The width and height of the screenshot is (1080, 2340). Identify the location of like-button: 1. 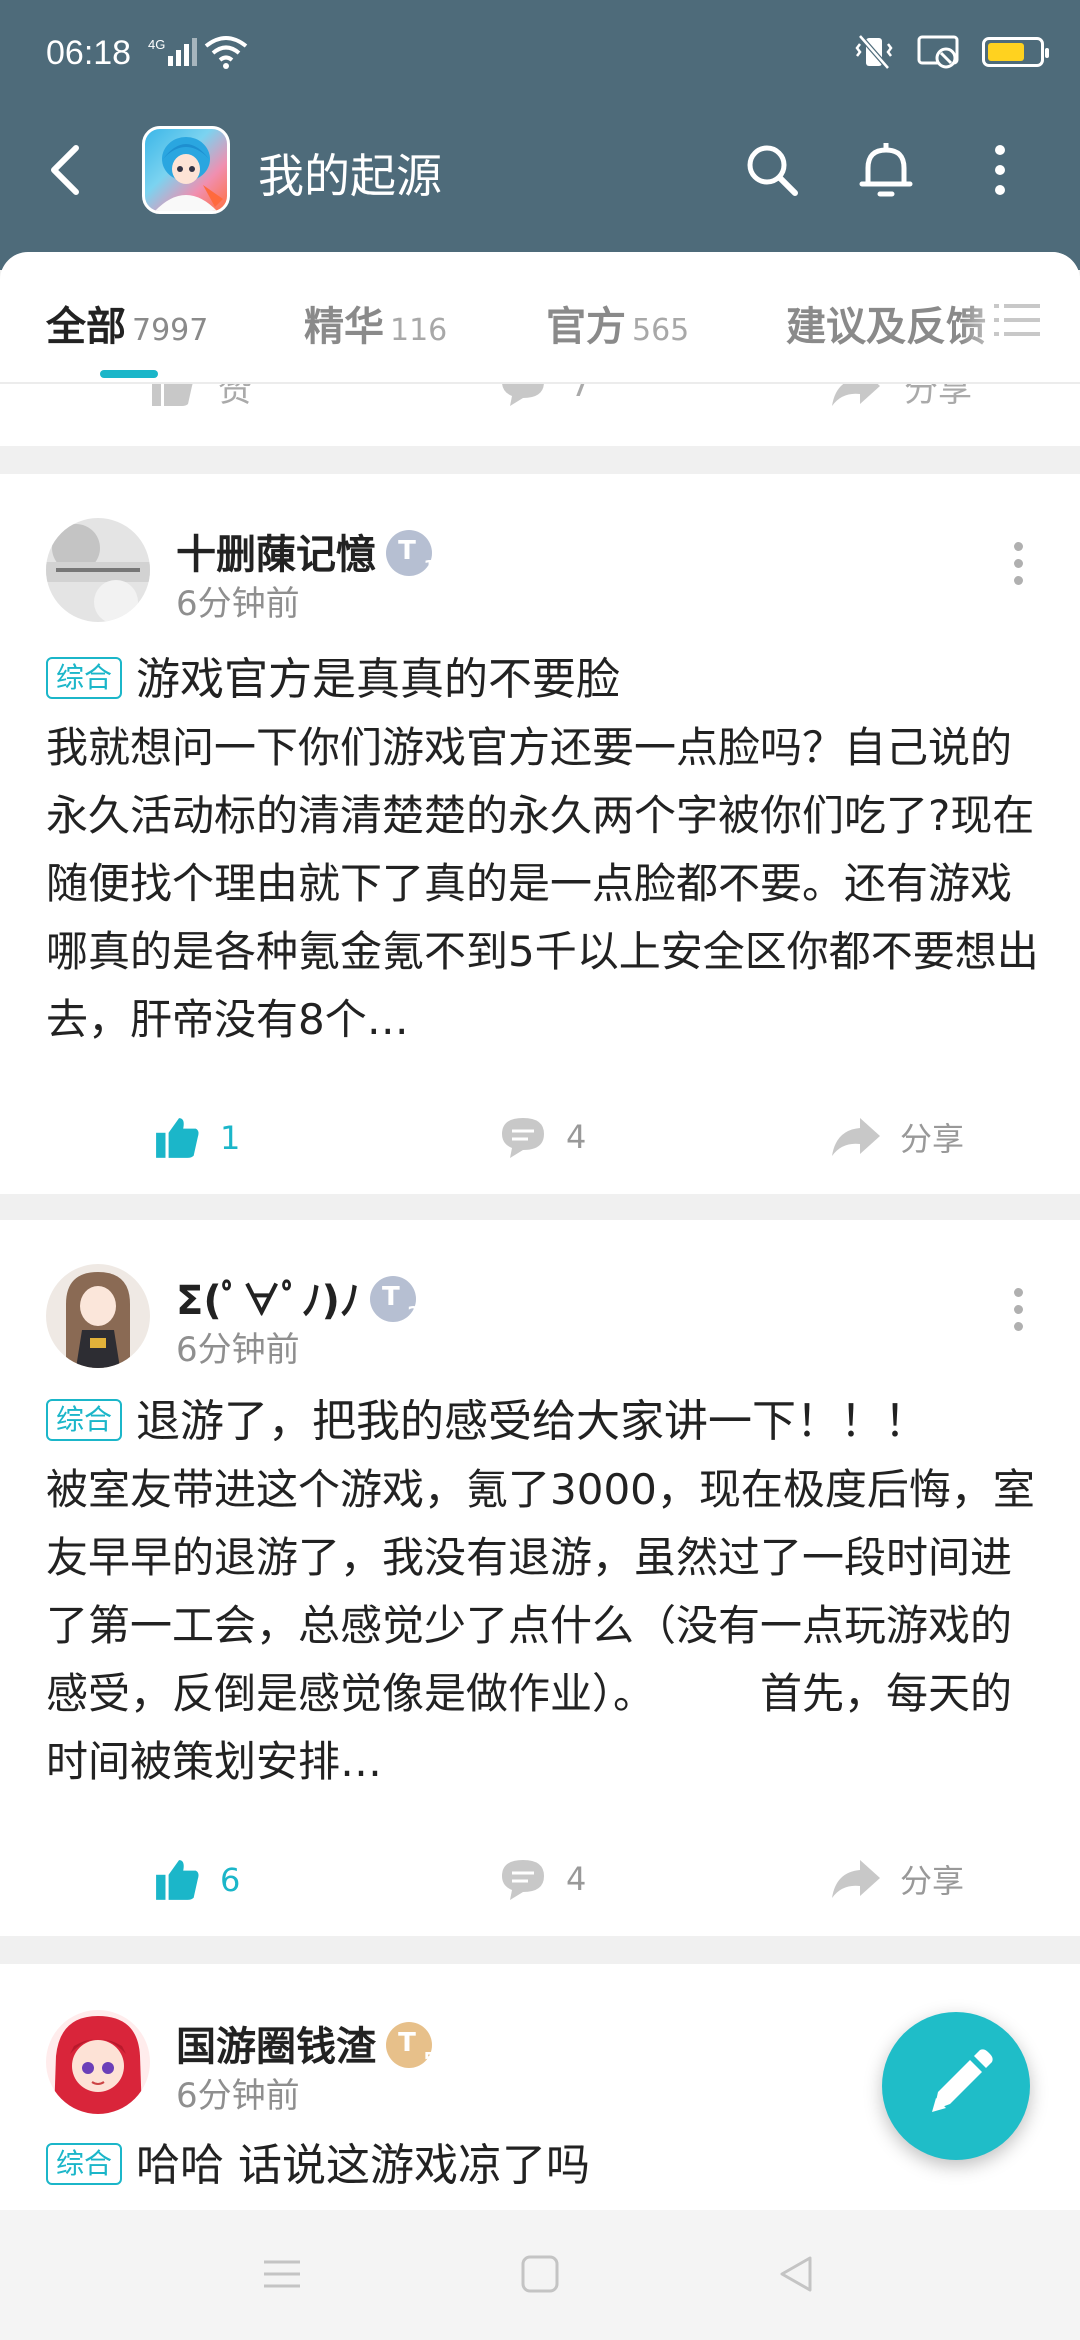
(197, 1138).